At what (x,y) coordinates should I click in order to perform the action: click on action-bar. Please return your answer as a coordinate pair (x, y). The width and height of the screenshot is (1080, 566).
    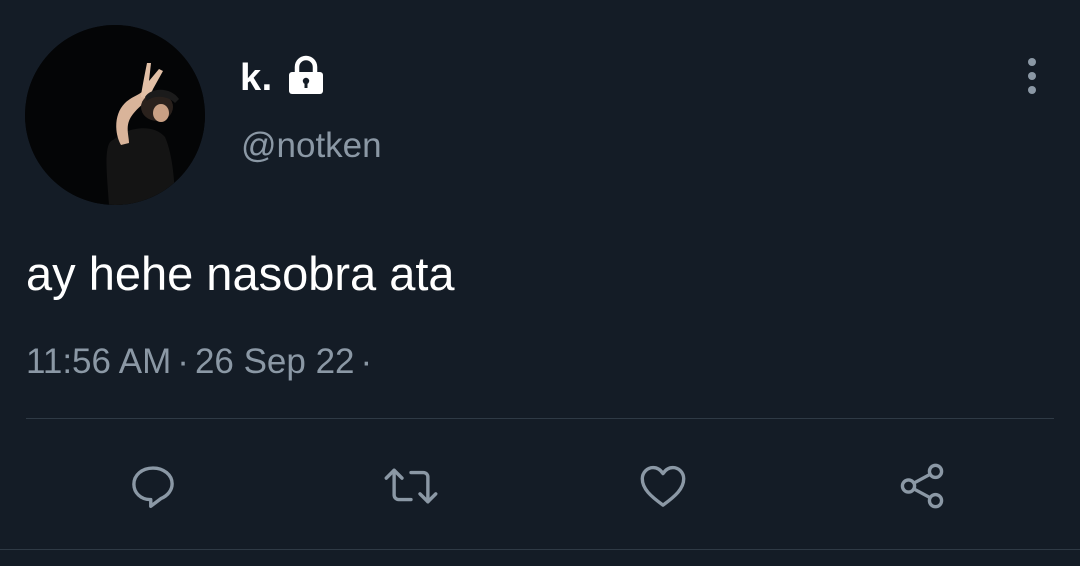
    Looking at the image, I should click on (540, 486).